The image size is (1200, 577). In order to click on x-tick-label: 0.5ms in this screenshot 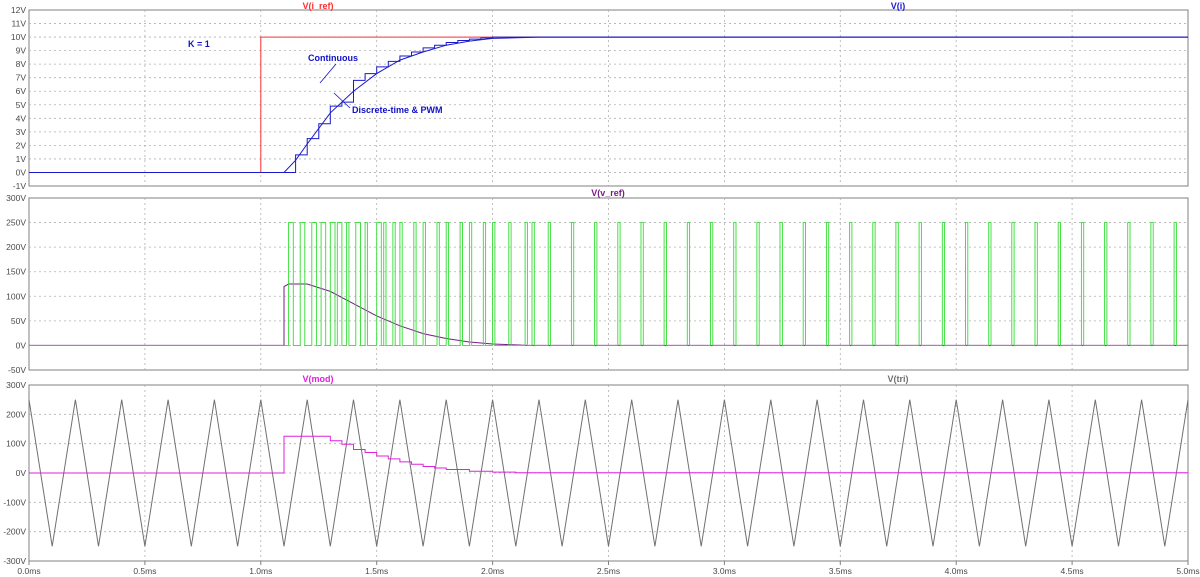, I will do `click(144, 571)`.